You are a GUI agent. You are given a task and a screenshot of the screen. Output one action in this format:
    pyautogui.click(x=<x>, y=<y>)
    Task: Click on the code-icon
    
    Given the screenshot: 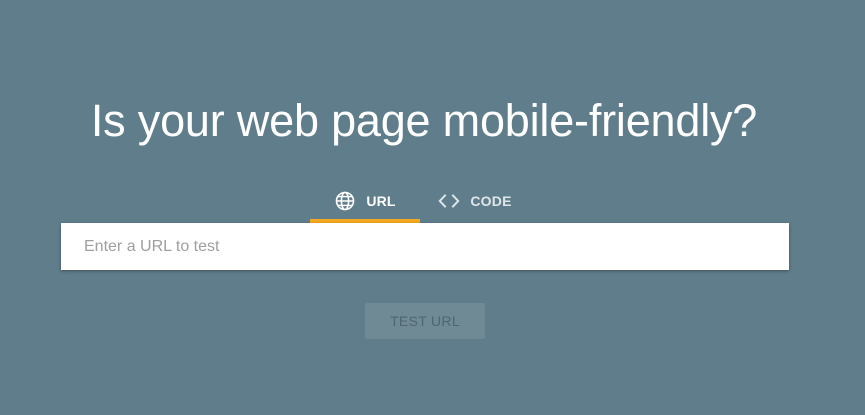 What is the action you would take?
    pyautogui.click(x=449, y=201)
    